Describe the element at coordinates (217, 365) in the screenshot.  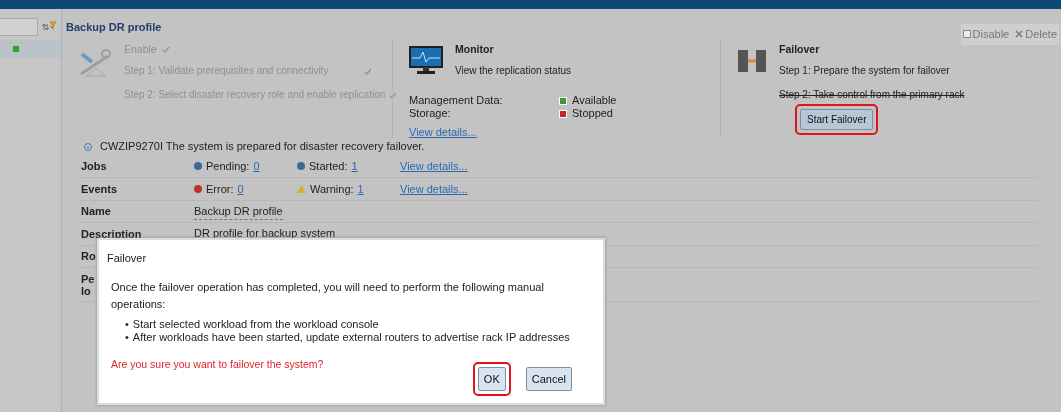
I see `warning-text: Are you sure you want to failover the system?` at that location.